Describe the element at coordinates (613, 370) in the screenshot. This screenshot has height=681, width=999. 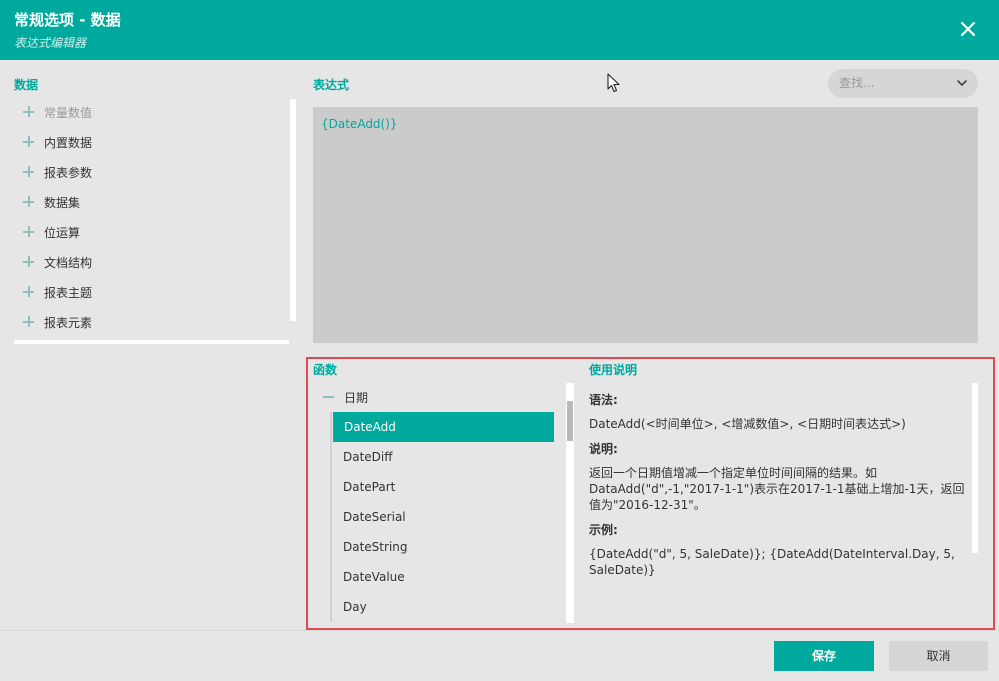
I see `usage-label: 使用说明` at that location.